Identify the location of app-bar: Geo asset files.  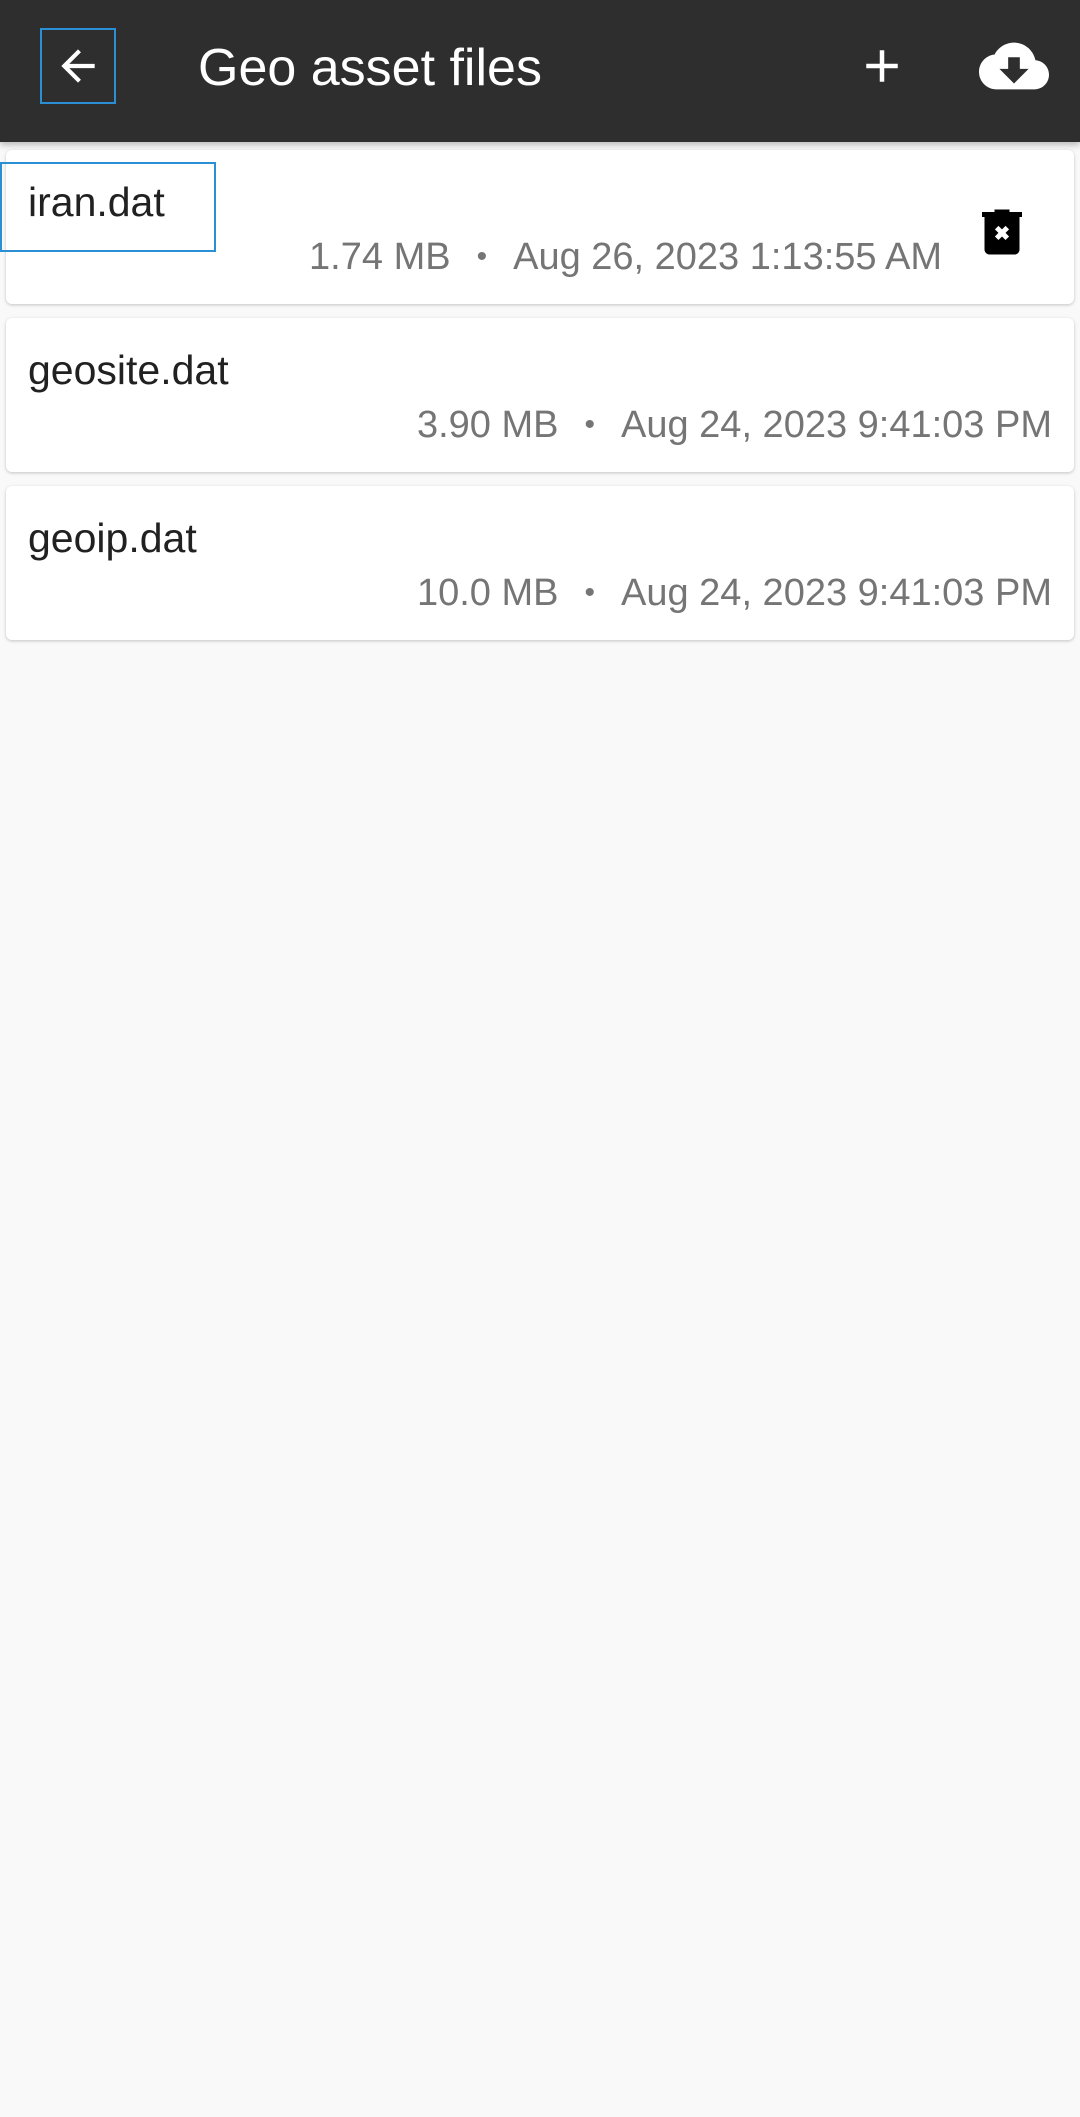
(540, 71).